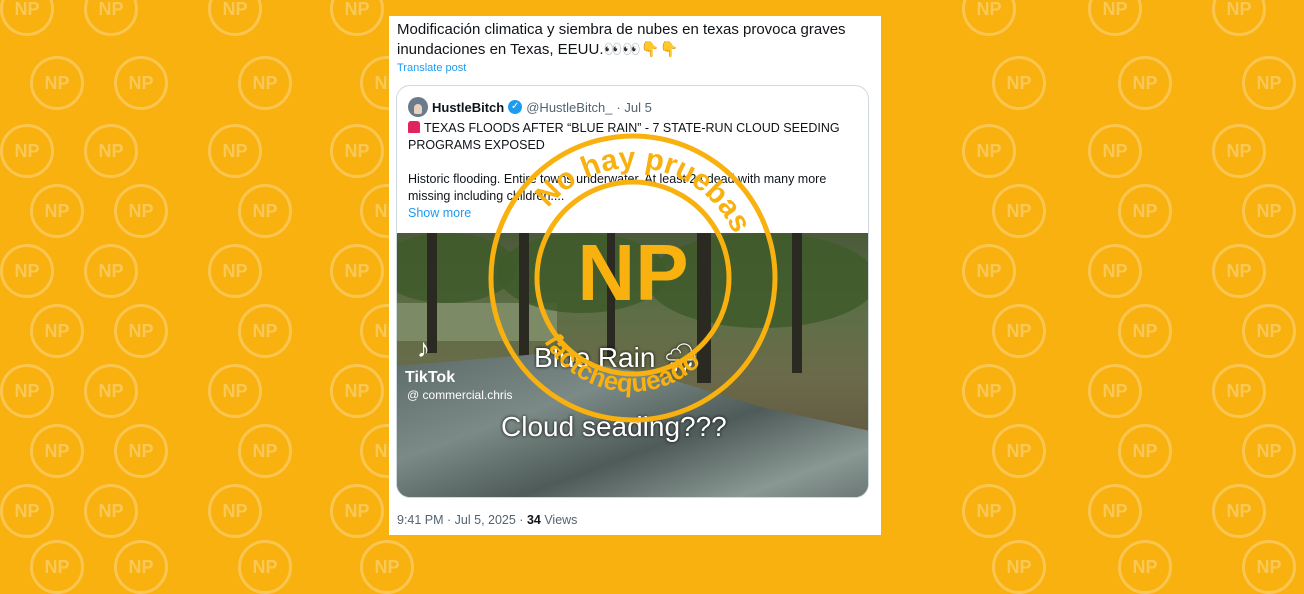 This screenshot has width=1304, height=594. Describe the element at coordinates (418, 107) in the screenshot. I see `avatar` at that location.